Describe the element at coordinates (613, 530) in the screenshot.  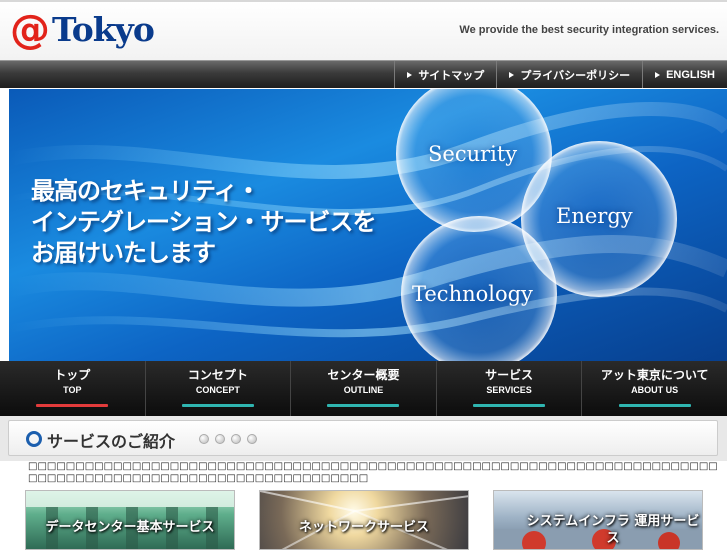
I see `card-label: システムインフラ 運用サービス` at that location.